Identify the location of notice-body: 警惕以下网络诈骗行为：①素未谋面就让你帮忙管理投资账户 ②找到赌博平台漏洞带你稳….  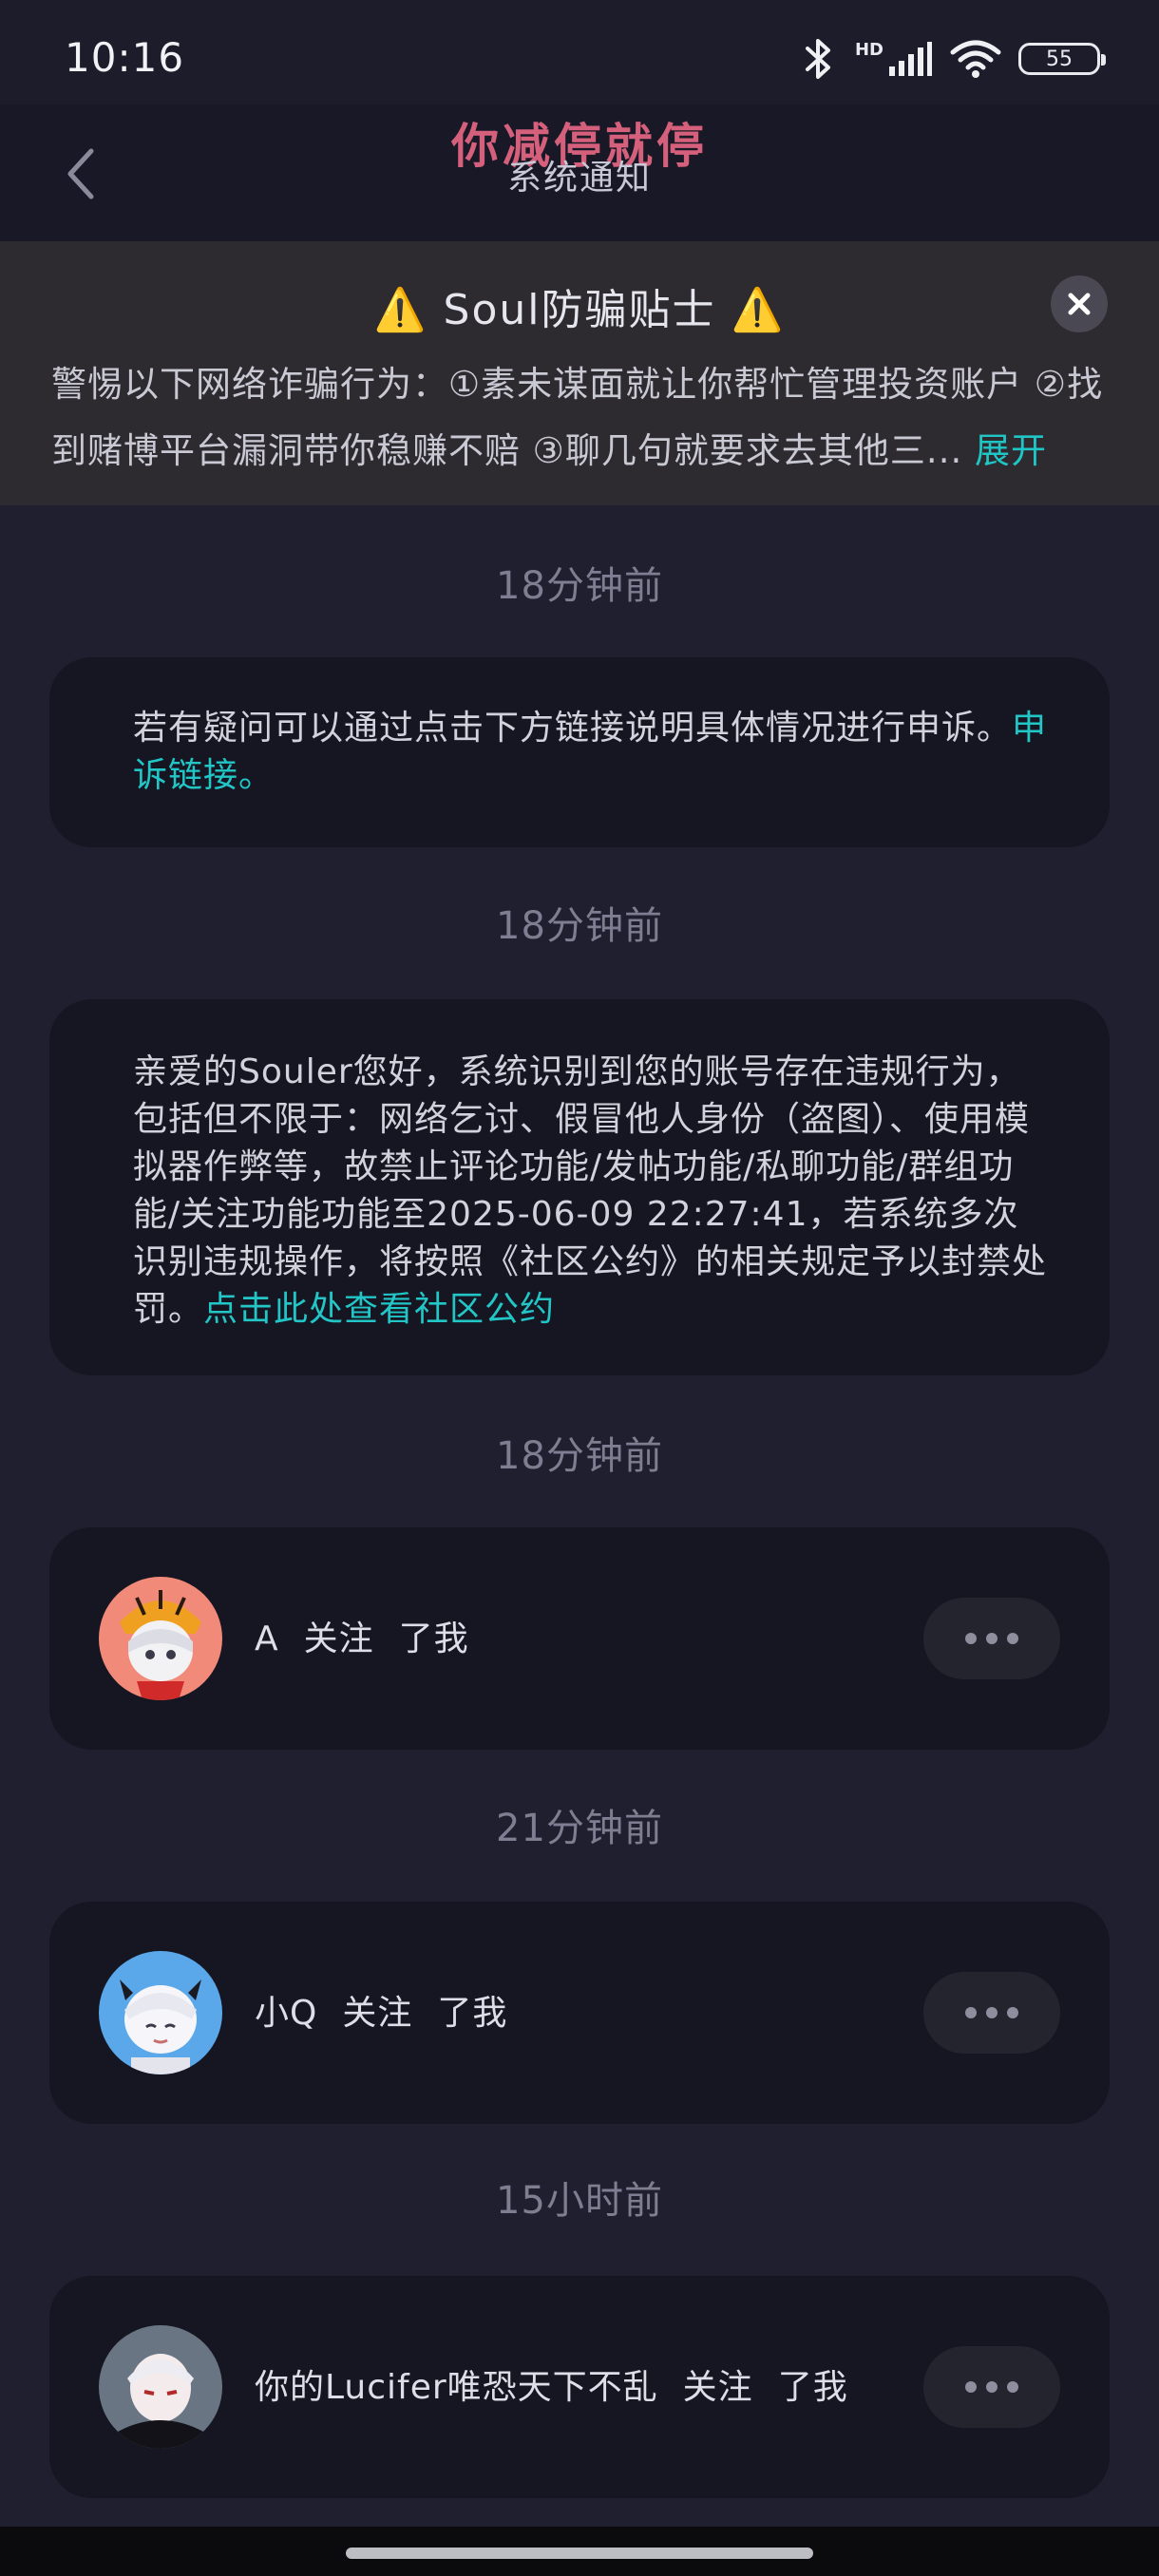
(581, 417).